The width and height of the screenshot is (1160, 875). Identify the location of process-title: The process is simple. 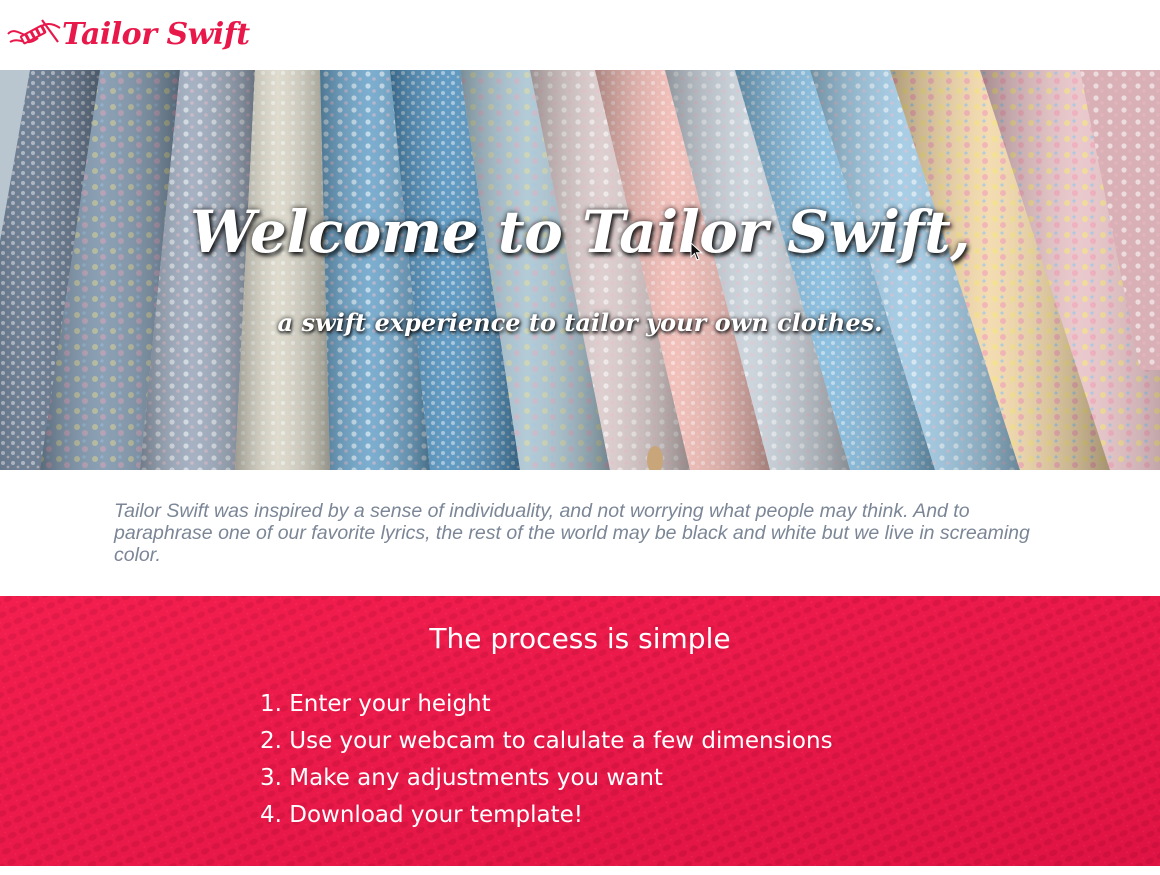
(580, 638).